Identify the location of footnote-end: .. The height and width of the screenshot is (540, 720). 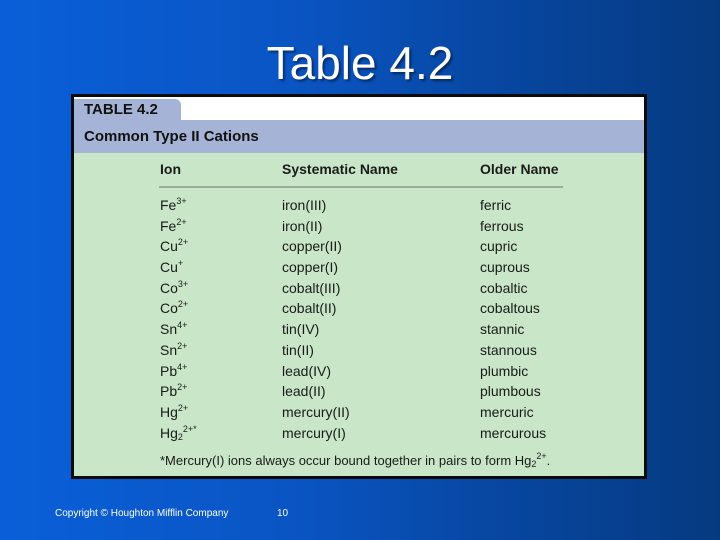
(548, 460).